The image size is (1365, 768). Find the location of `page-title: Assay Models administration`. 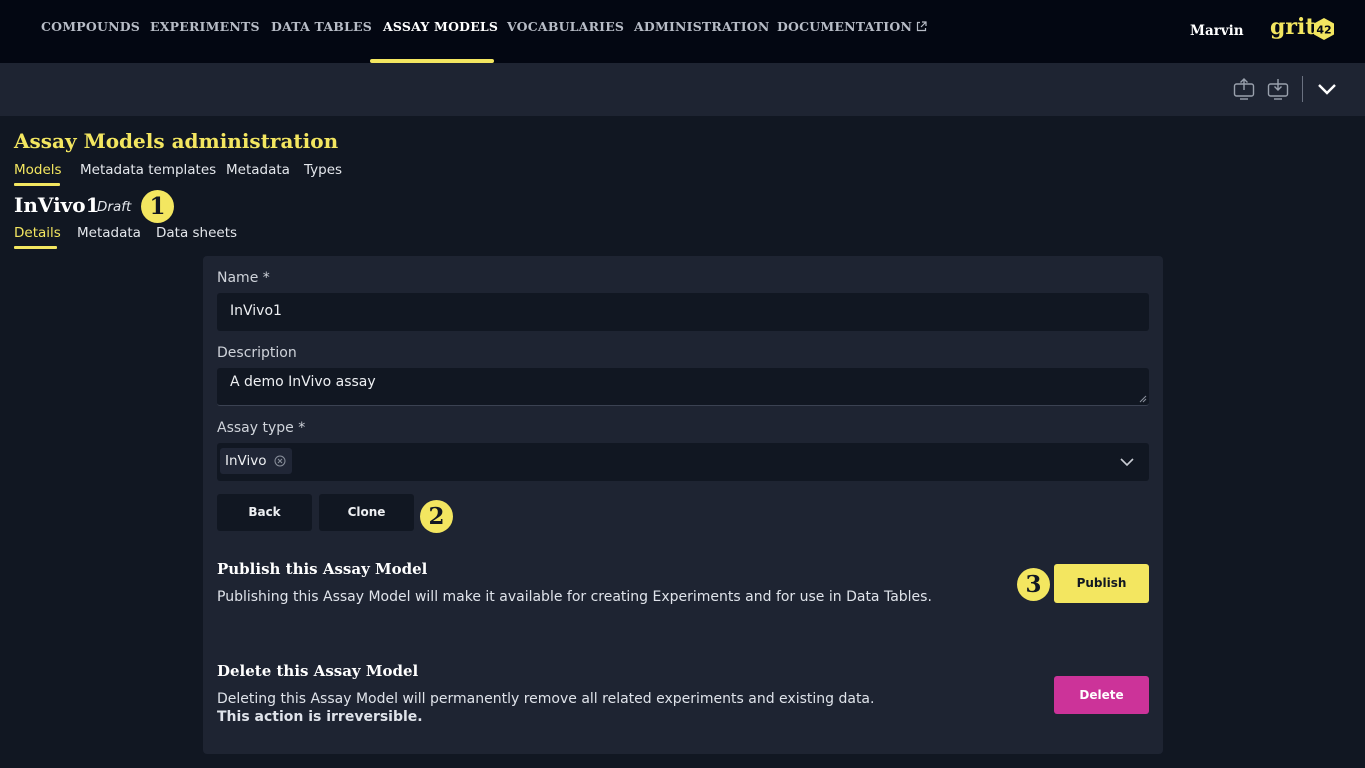

page-title: Assay Models administration is located at coordinates (176, 141).